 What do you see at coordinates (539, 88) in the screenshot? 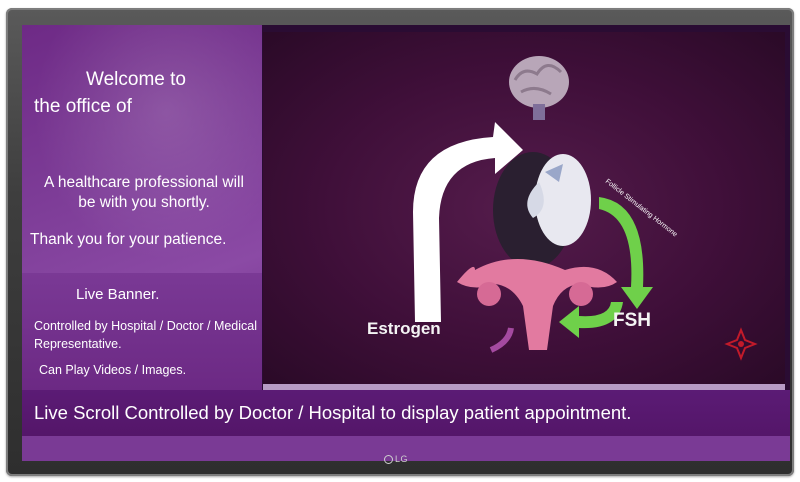
I see `brain-icon` at bounding box center [539, 88].